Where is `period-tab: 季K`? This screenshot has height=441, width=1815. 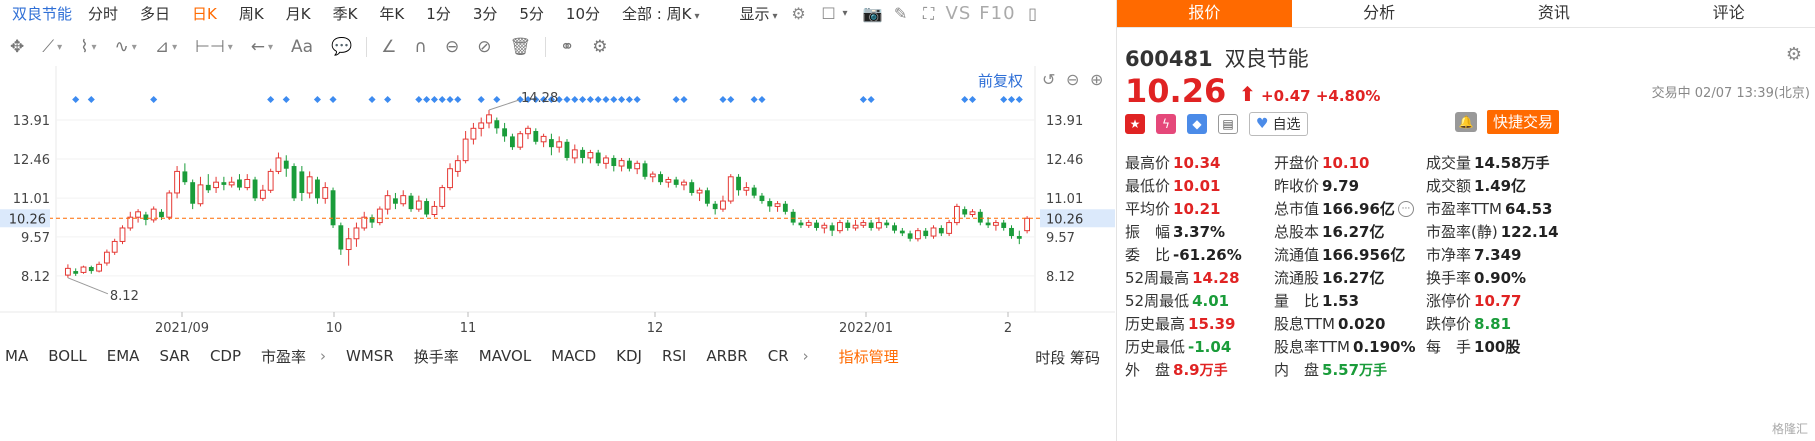 period-tab: 季K is located at coordinates (345, 13).